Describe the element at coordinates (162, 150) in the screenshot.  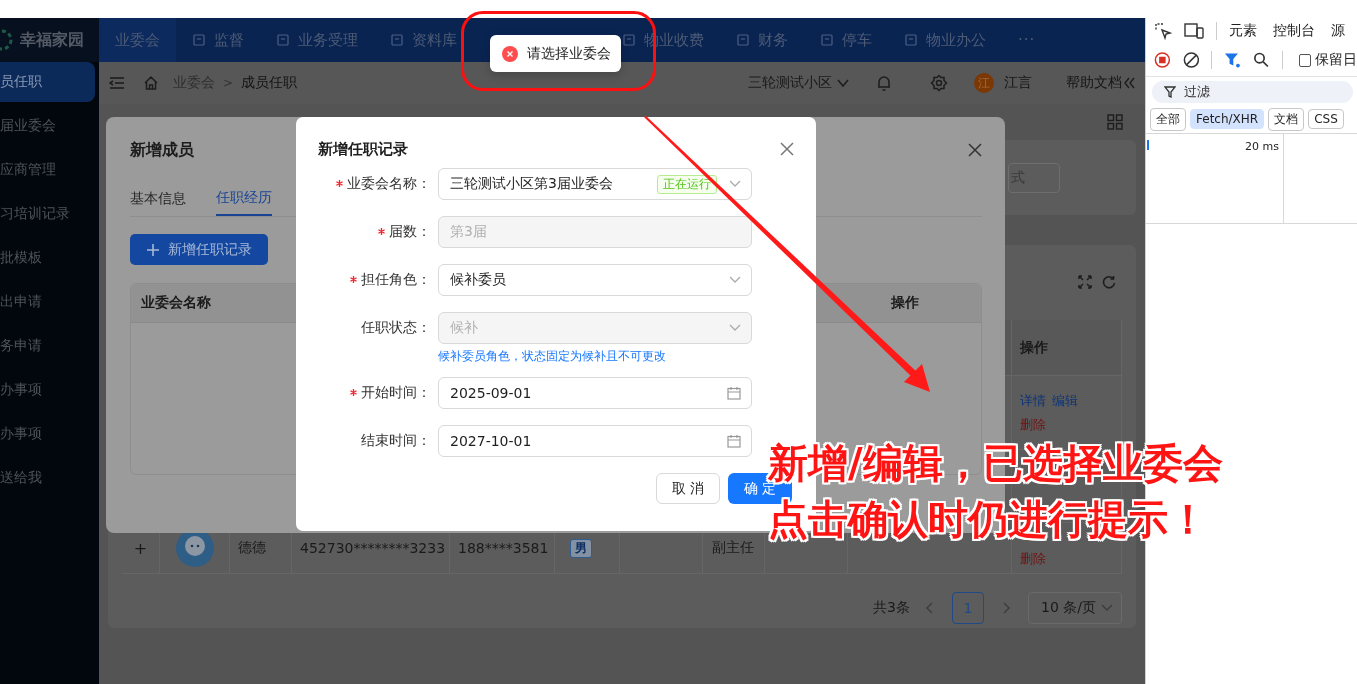
I see `dialog-title: 新增成员` at that location.